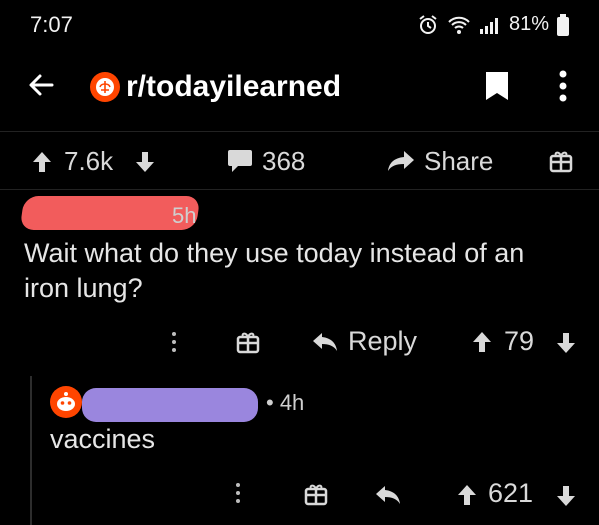 The width and height of the screenshot is (599, 525). What do you see at coordinates (285, 402) in the screenshot?
I see `comment-timestamp: • 4h` at bounding box center [285, 402].